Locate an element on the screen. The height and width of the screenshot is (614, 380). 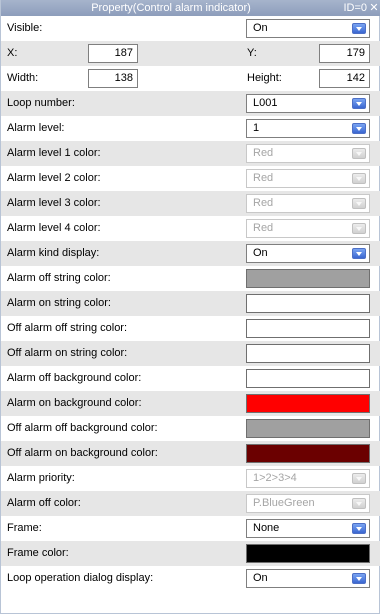
property-label: Off alarm off string color: is located at coordinates (67, 328).